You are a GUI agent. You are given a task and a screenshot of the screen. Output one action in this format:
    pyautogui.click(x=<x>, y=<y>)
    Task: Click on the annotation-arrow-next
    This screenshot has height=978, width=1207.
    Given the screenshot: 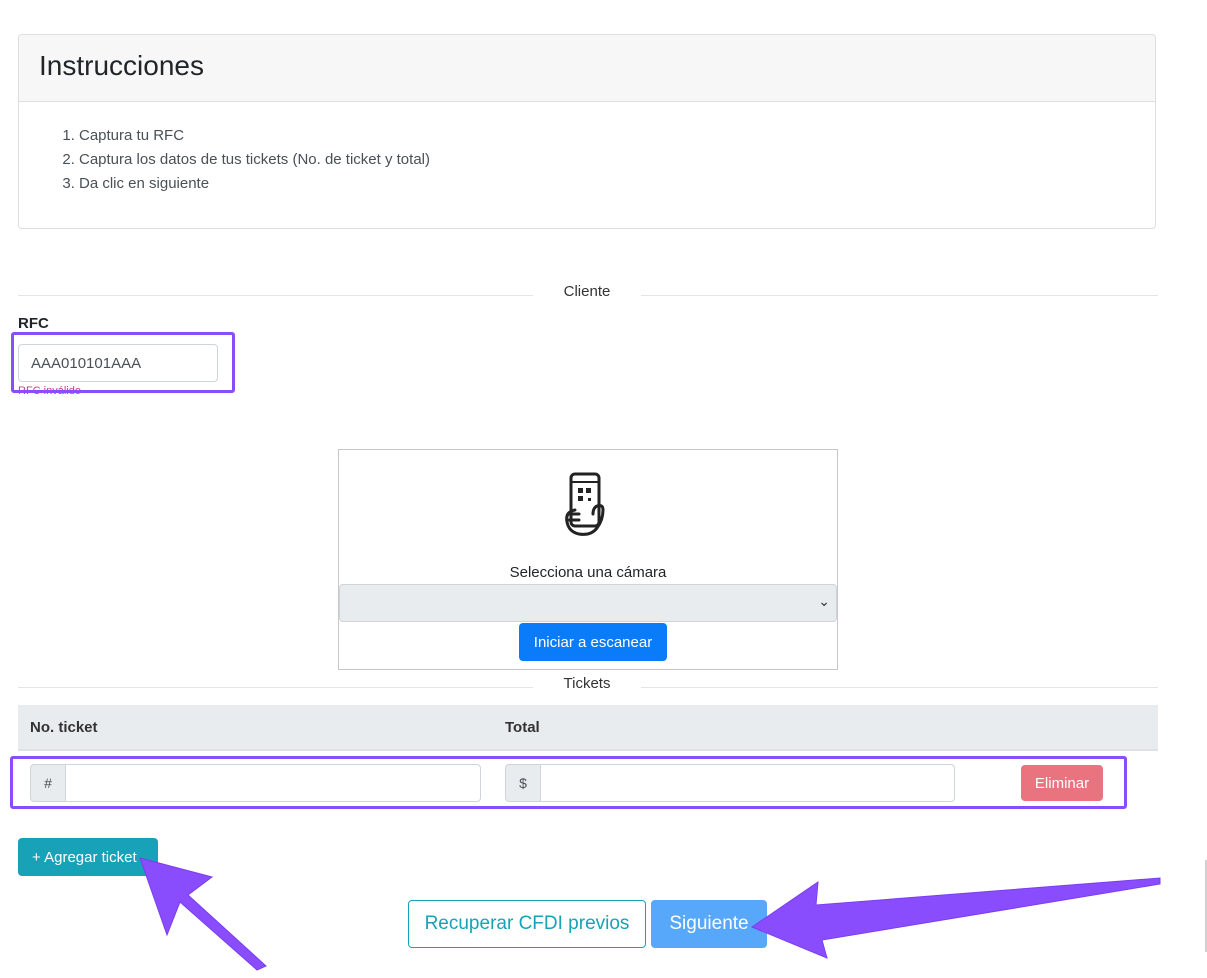 What is the action you would take?
    pyautogui.click(x=955, y=918)
    